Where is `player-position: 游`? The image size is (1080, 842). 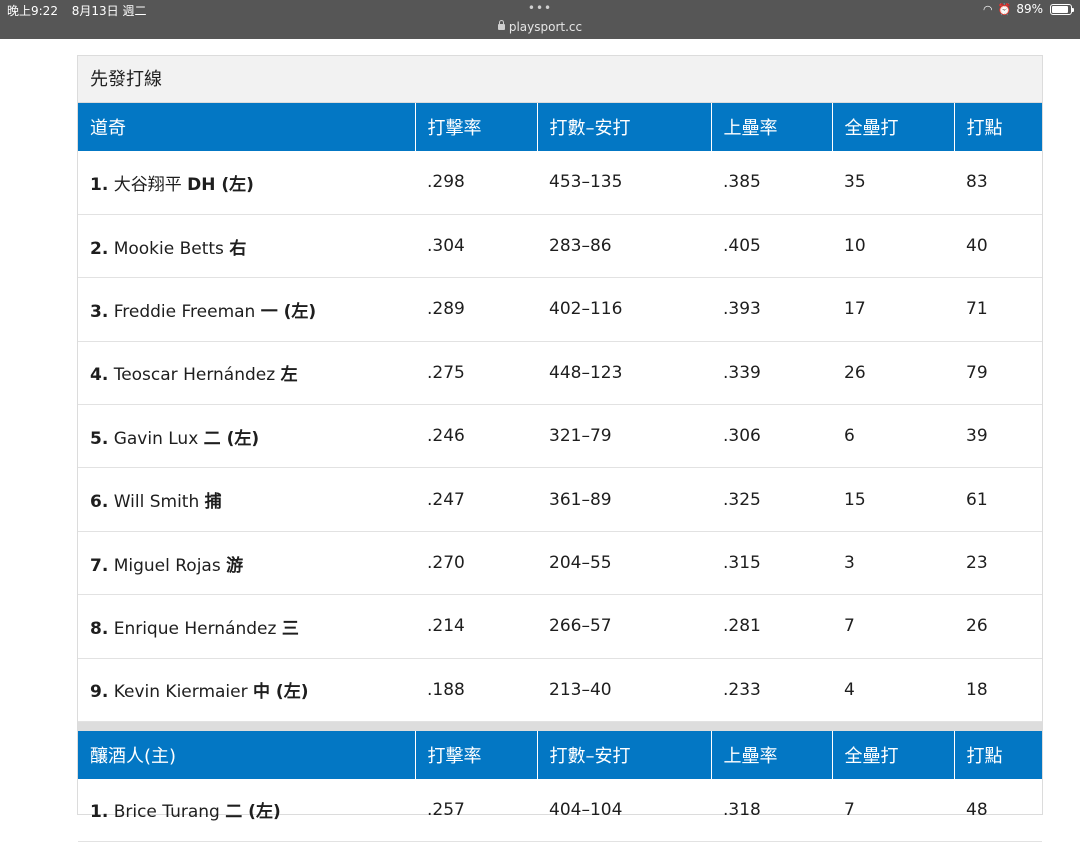 player-position: 游 is located at coordinates (235, 565).